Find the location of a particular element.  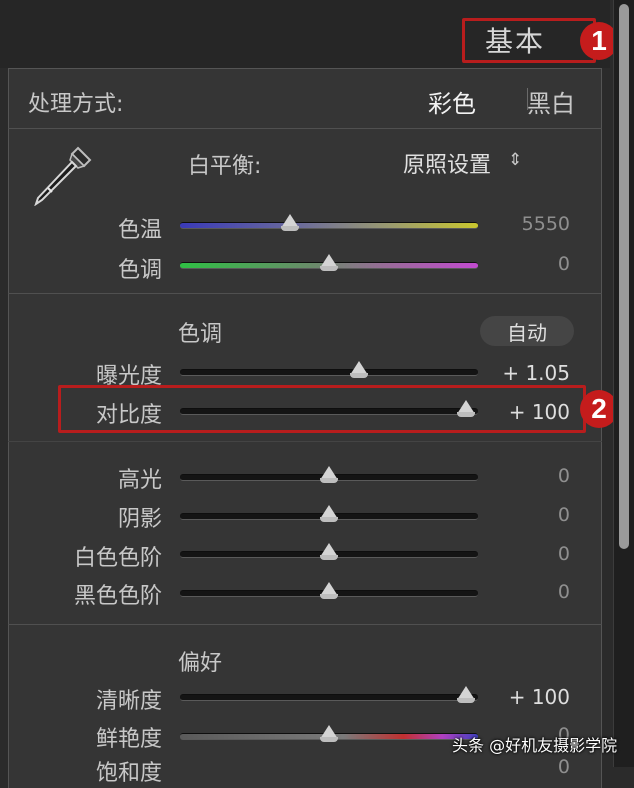

presence-section-title: 偏好 is located at coordinates (200, 663).